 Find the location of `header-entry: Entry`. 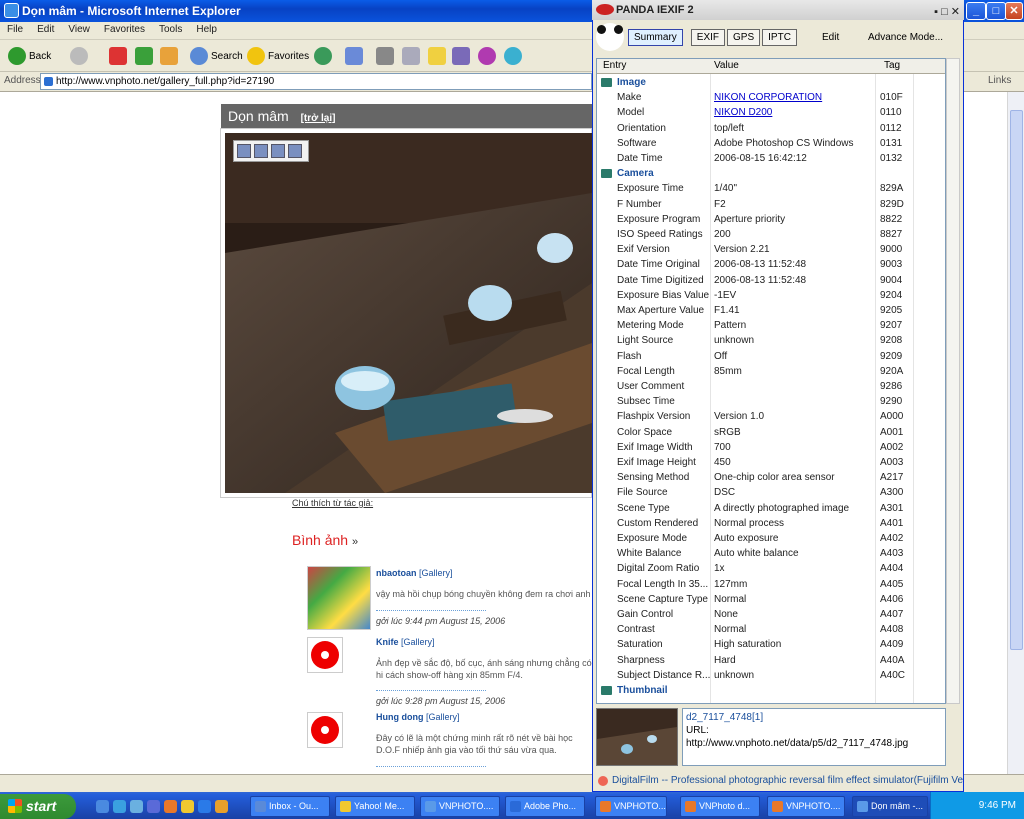

header-entry: Entry is located at coordinates (614, 65).